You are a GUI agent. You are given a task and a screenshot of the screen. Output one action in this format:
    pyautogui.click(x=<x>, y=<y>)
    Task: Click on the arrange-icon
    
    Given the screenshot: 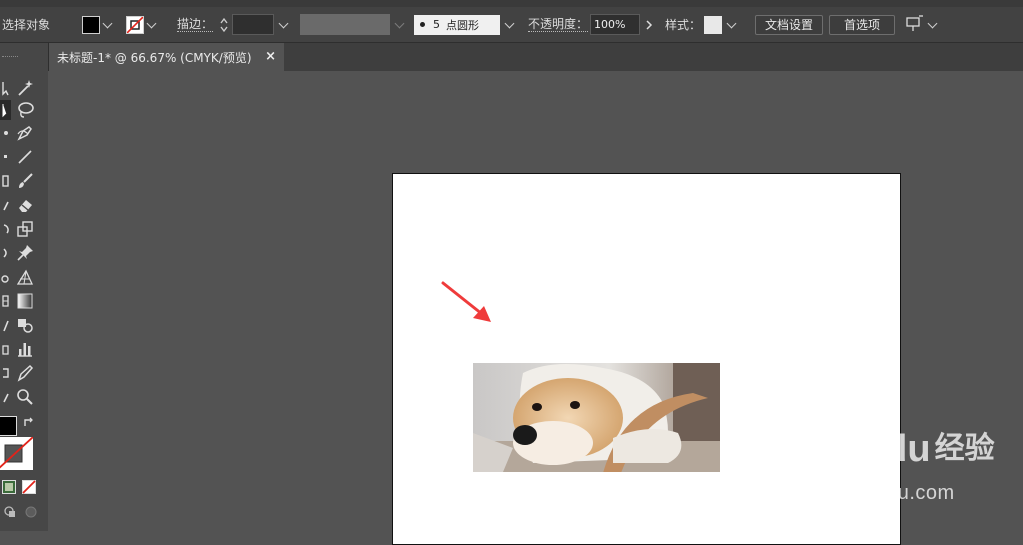 What is the action you would take?
    pyautogui.click(x=915, y=24)
    